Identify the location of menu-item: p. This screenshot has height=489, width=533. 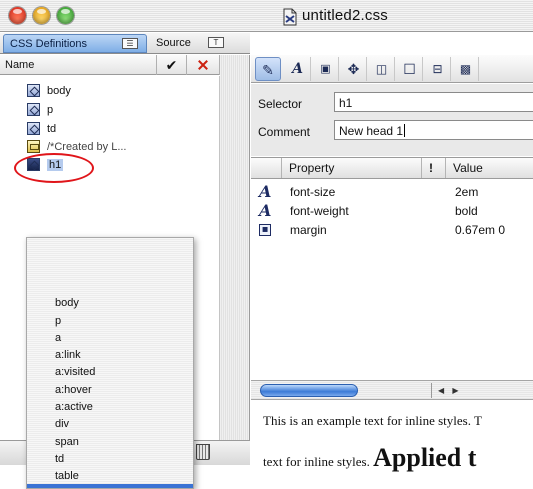
(58, 321).